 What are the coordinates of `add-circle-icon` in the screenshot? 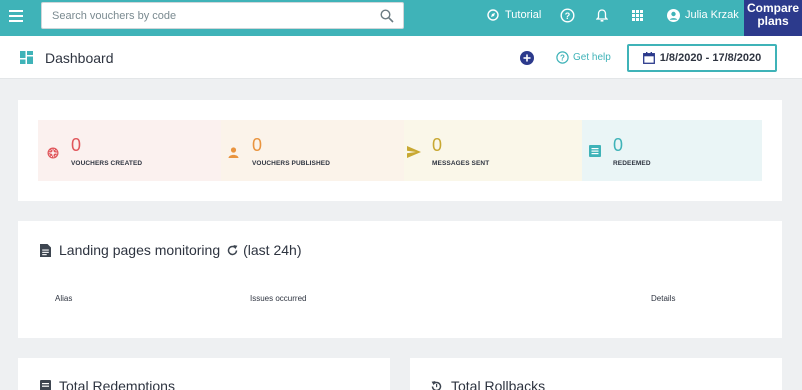 It's located at (53, 153).